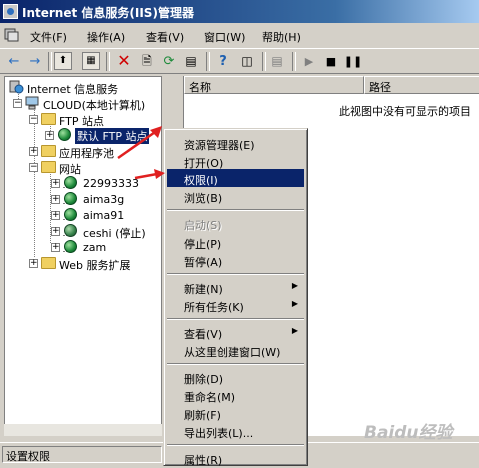 The image size is (479, 468). I want to click on play-icon: ▶, so click(309, 61).